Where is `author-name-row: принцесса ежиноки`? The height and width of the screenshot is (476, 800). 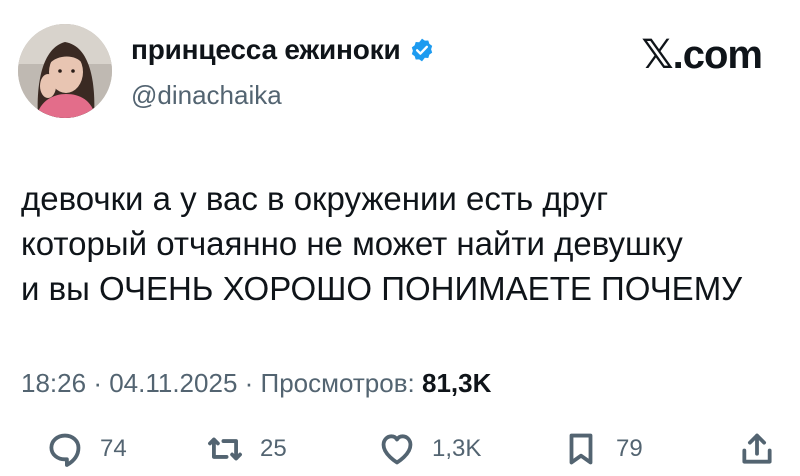
author-name-row: принцесса ежиноки is located at coordinates (283, 50).